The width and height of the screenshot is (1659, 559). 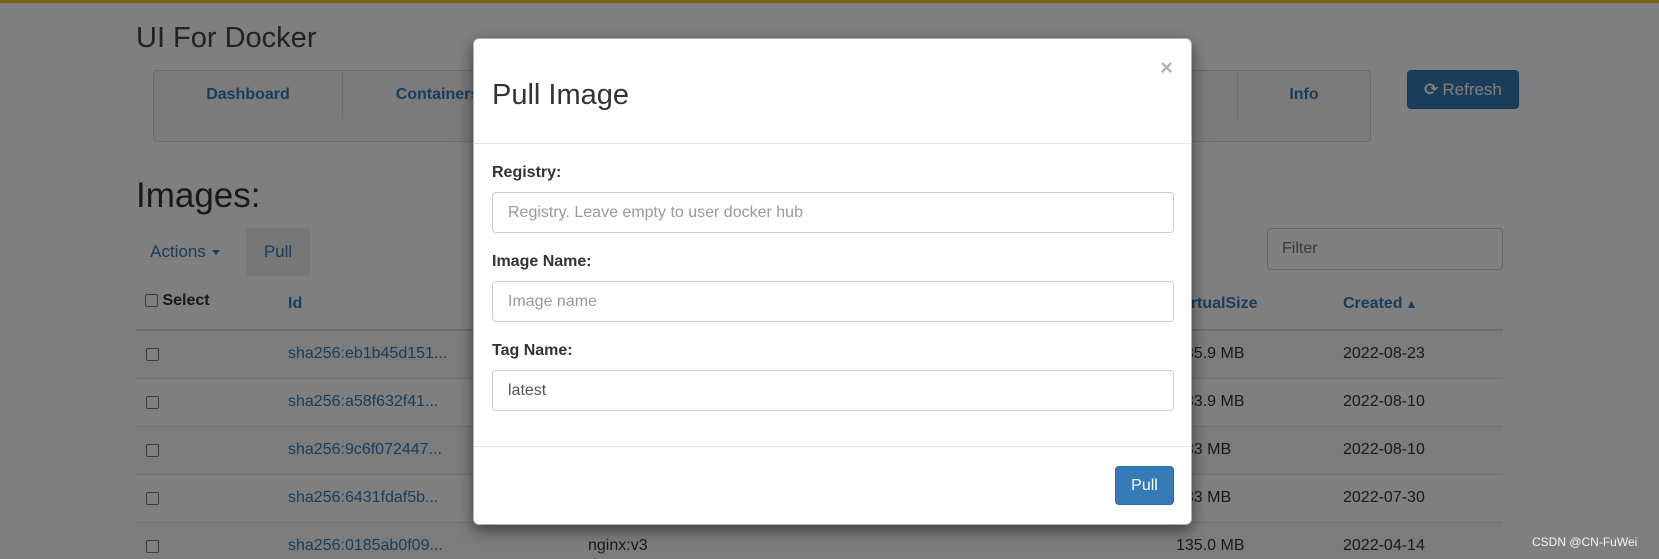 What do you see at coordinates (1144, 485) in the screenshot?
I see `dialog-pull-button: Pull` at bounding box center [1144, 485].